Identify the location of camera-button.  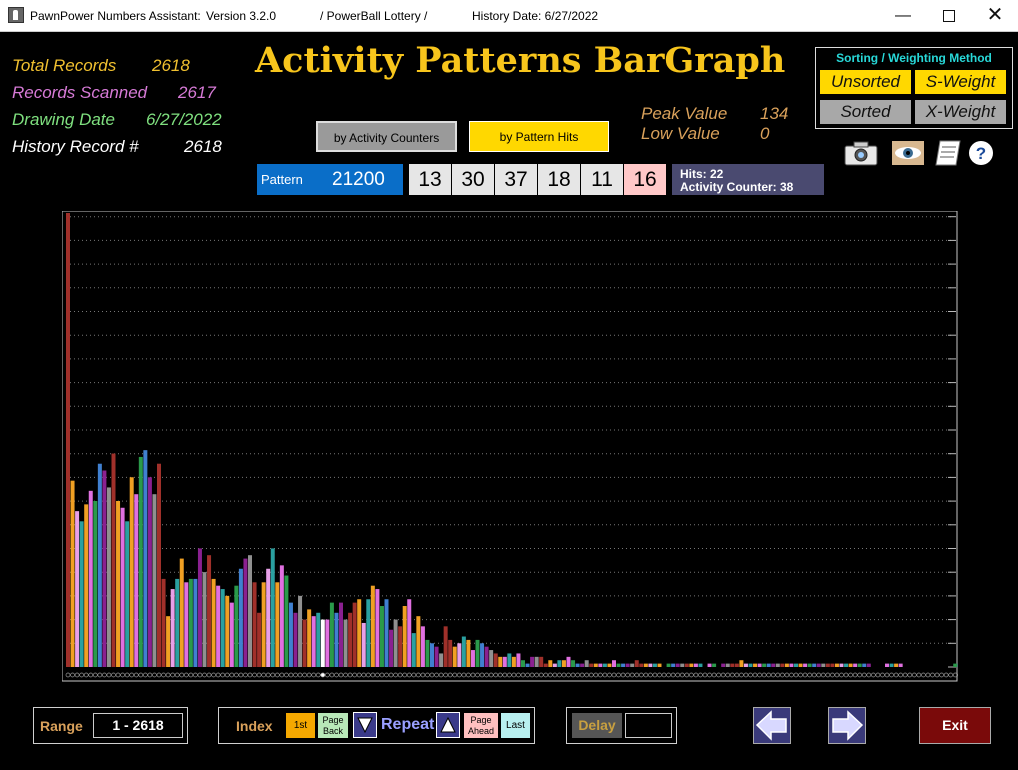
(861, 153).